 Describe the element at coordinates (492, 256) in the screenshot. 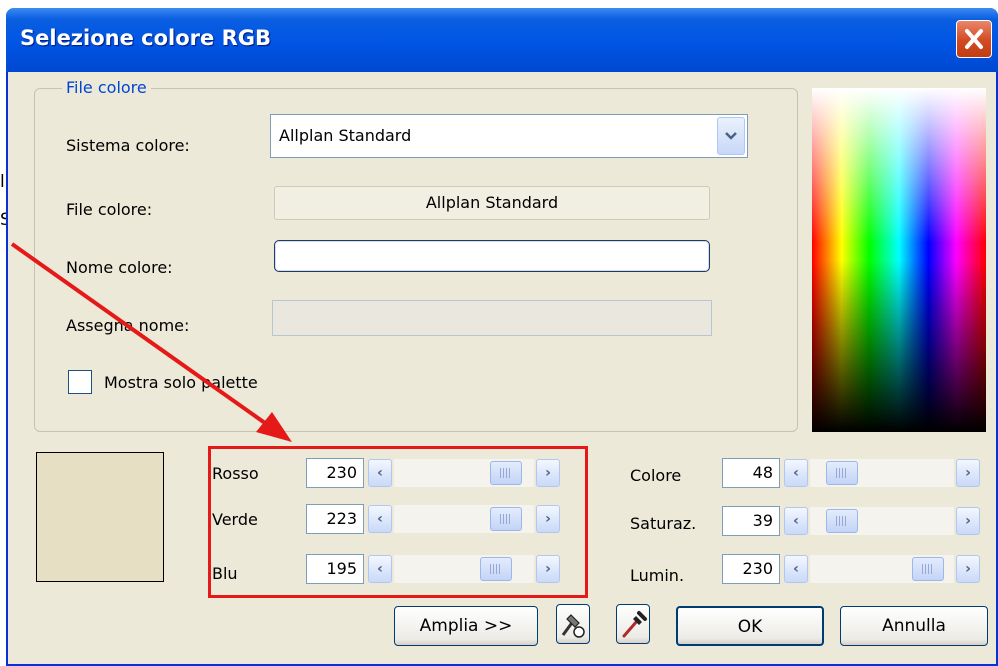

I see `color-name-input` at that location.